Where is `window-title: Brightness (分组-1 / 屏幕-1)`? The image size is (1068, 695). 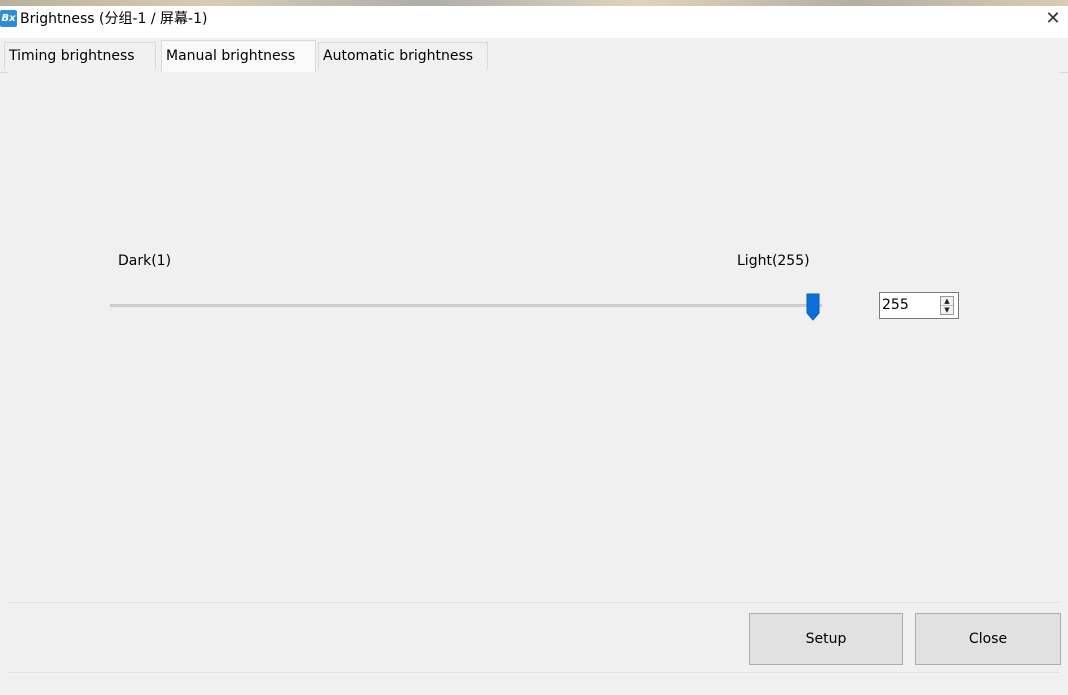
window-title: Brightness (分组-1 / 屏幕-1) is located at coordinates (114, 19).